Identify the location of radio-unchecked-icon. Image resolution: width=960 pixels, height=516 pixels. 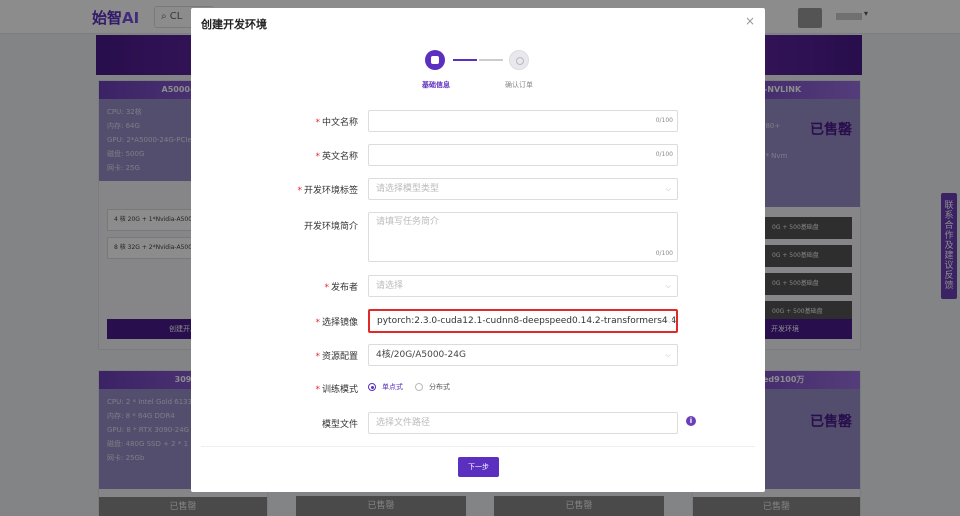
(419, 387).